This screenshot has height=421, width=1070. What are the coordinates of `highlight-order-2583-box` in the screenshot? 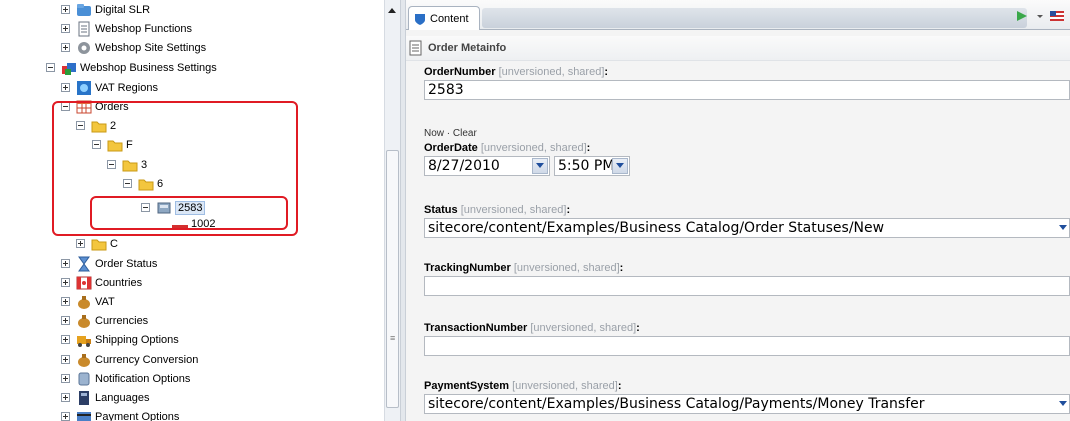 It's located at (189, 213).